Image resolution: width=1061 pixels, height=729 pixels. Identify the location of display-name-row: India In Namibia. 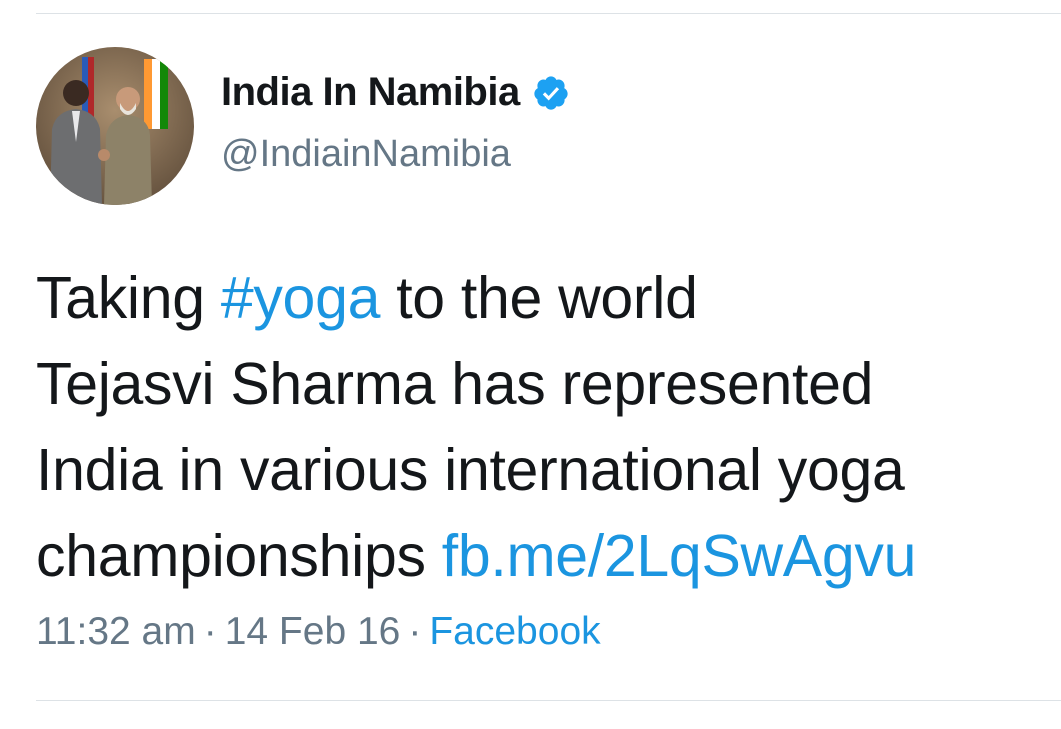
(395, 92).